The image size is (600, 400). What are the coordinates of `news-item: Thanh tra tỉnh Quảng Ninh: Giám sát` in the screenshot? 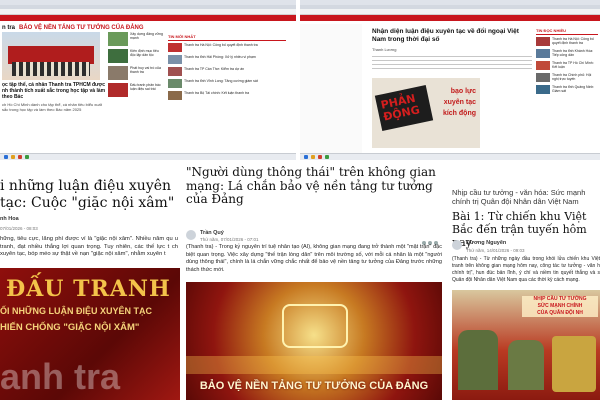 It's located at (575, 89).